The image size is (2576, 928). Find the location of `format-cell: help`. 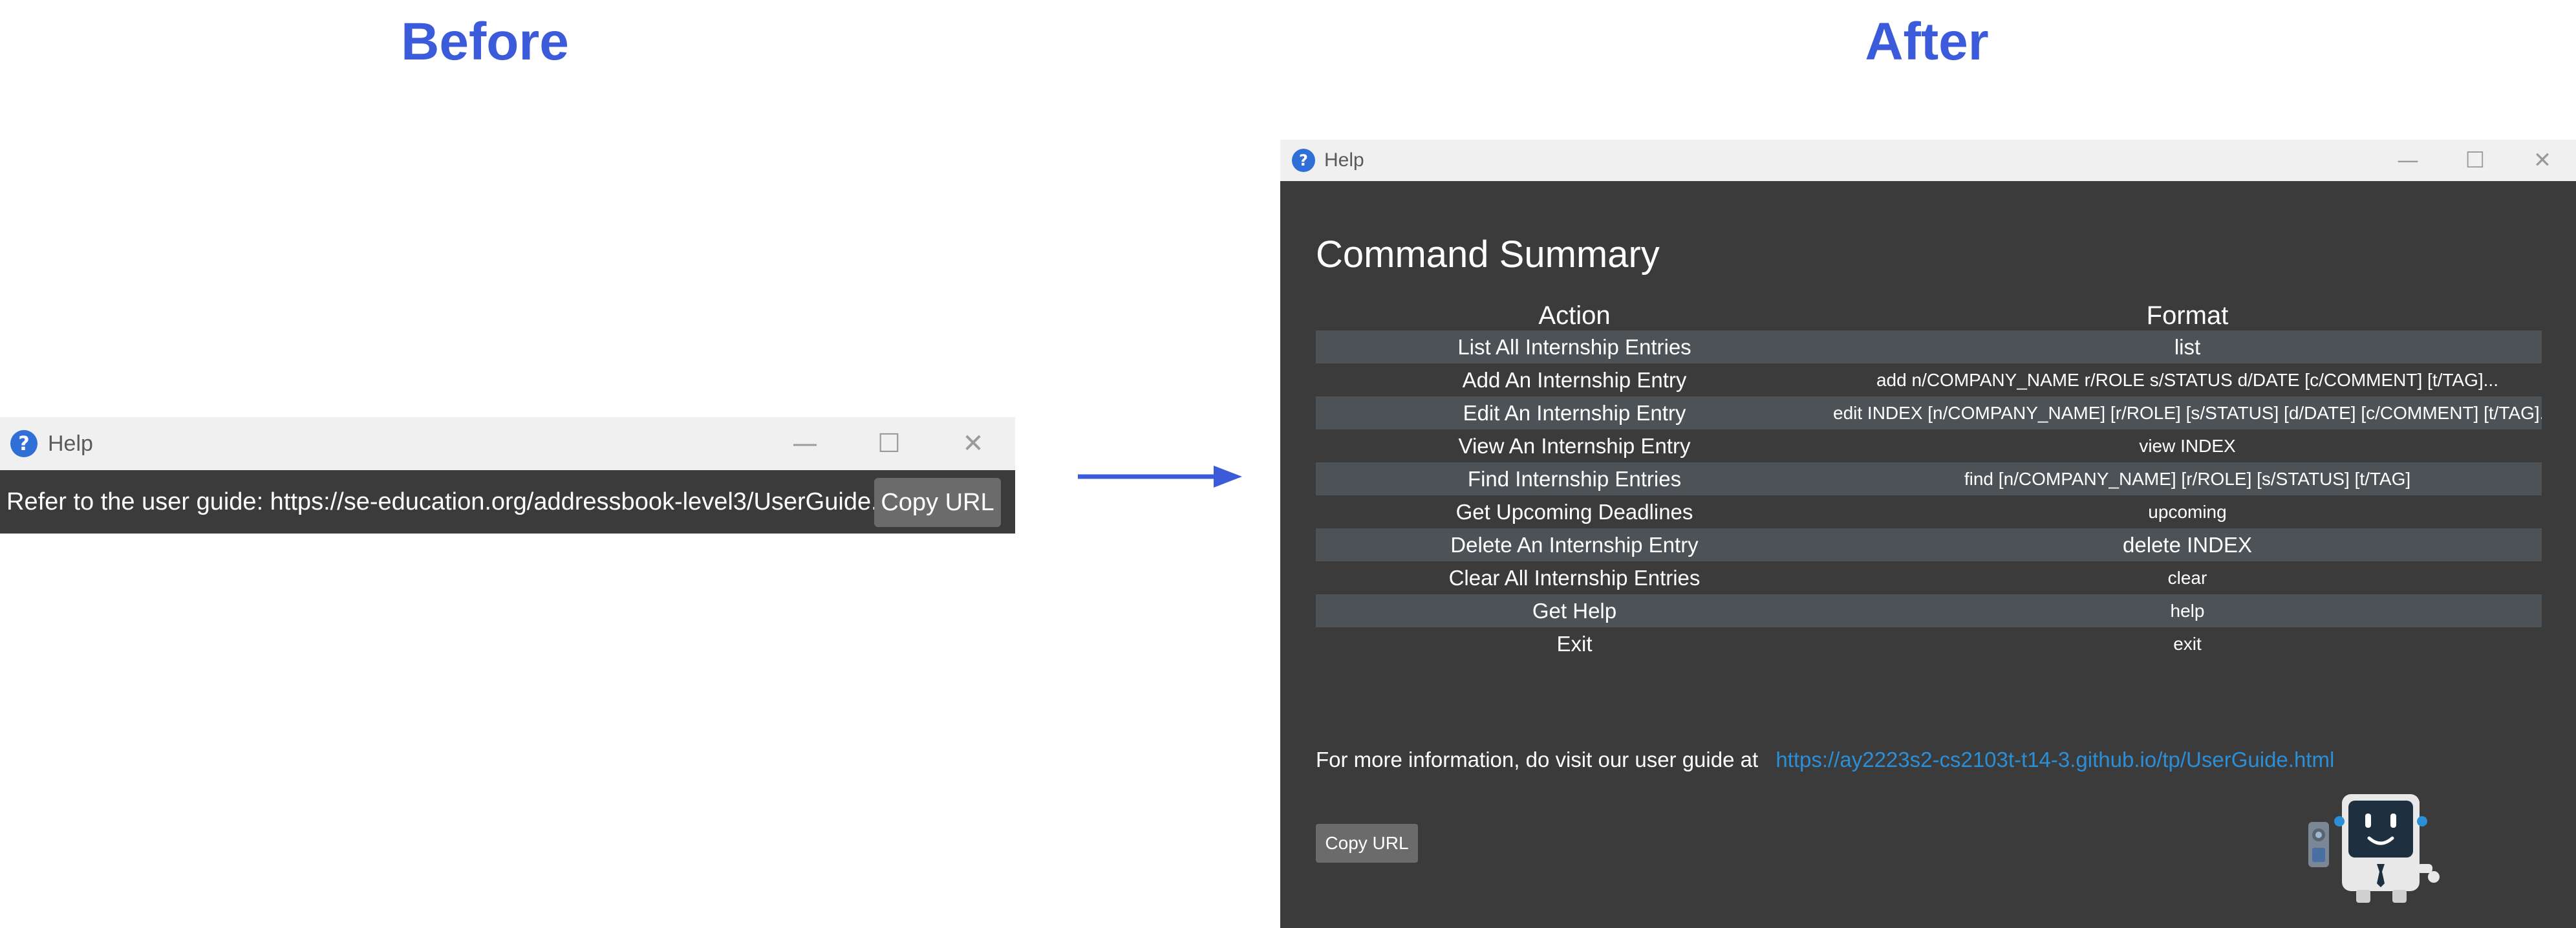

format-cell: help is located at coordinates (2187, 610).